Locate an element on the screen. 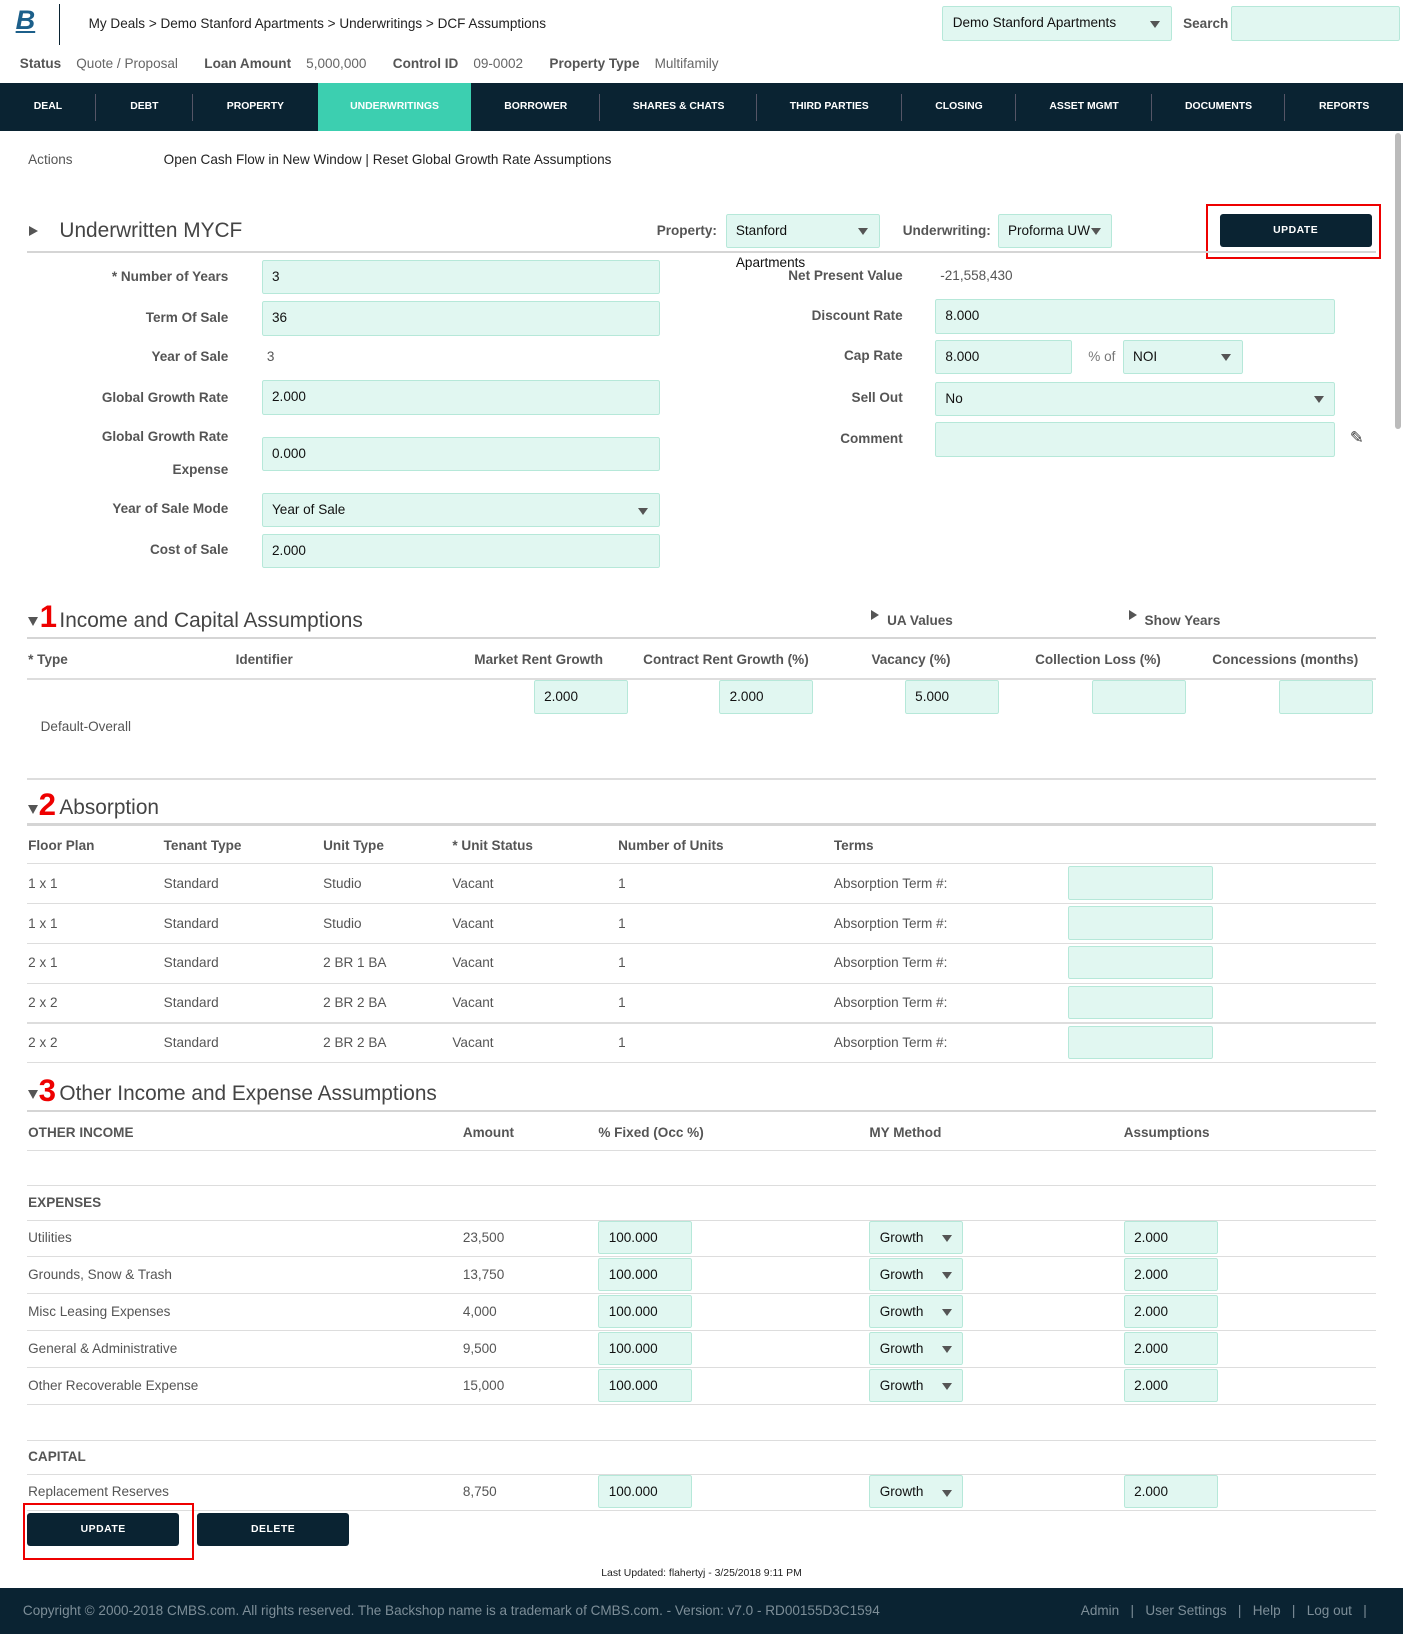  year-of-sale-mode-select: Year of Sale is located at coordinates (460, 510).